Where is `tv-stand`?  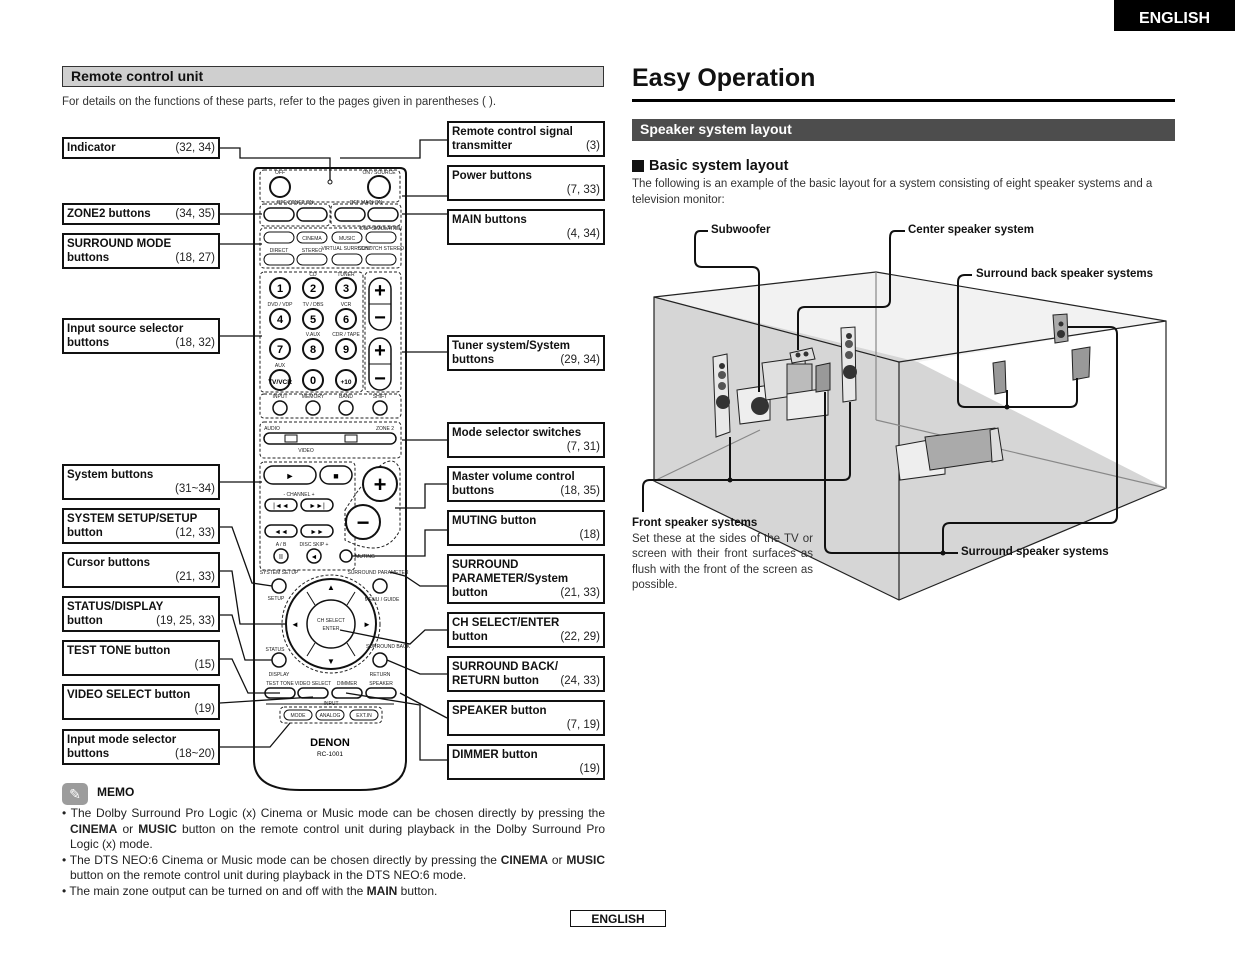
tv-stand is located at coordinates (807, 404).